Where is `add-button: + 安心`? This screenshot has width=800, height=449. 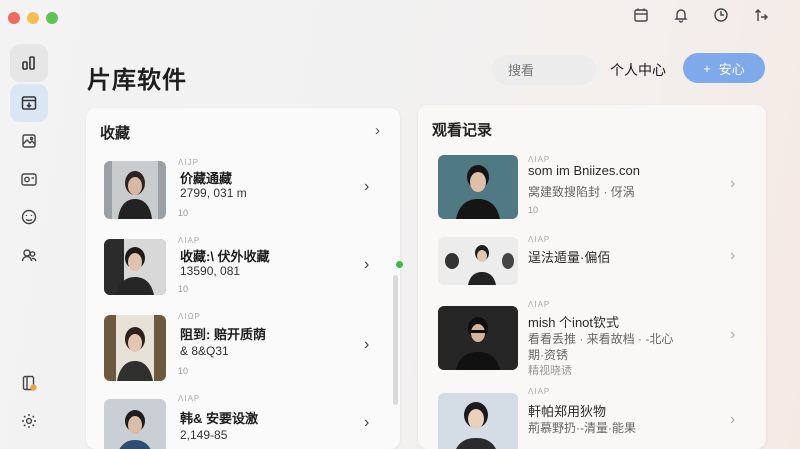 add-button: + 安心 is located at coordinates (724, 68).